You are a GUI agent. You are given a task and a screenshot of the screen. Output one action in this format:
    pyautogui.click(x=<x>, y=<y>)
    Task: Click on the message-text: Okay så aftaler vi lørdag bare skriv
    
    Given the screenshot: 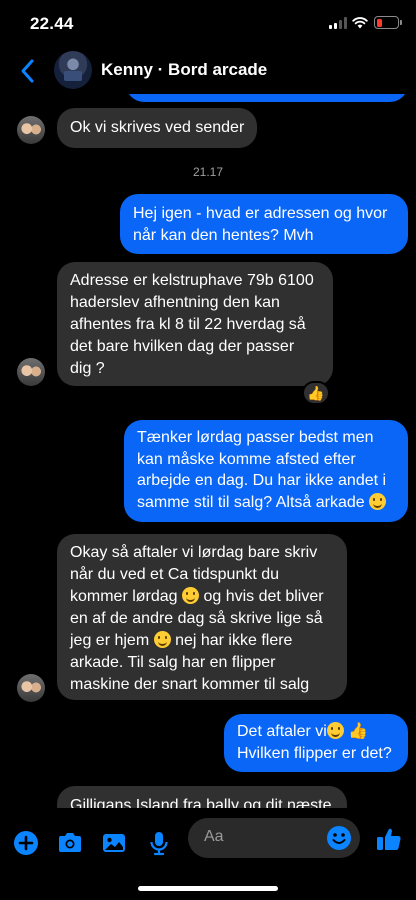 What is the action you would take?
    pyautogui.click(x=194, y=552)
    